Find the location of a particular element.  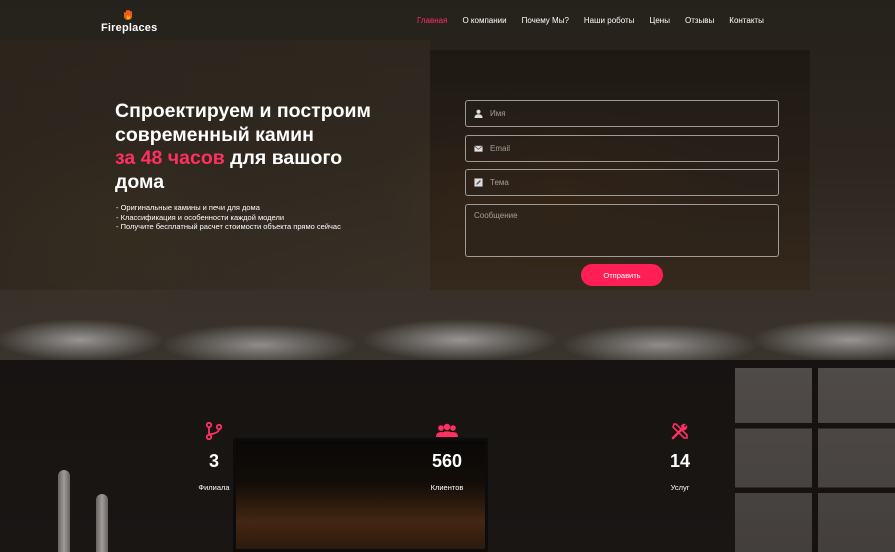

stat-services: 14 Услуг is located at coordinates (680, 457).